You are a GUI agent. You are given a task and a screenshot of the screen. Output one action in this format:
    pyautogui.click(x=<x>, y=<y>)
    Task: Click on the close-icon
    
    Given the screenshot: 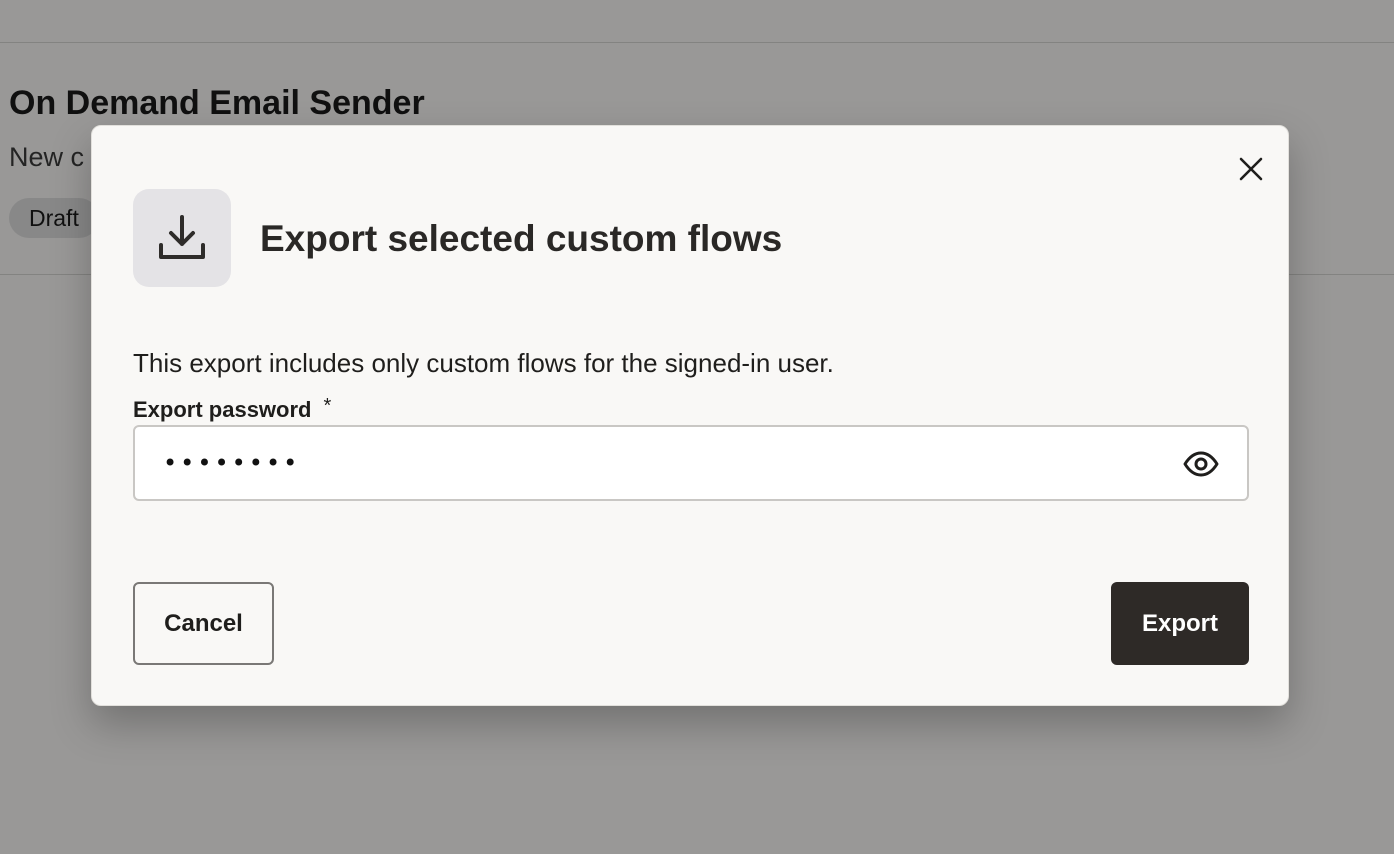 What is the action you would take?
    pyautogui.click(x=1251, y=169)
    